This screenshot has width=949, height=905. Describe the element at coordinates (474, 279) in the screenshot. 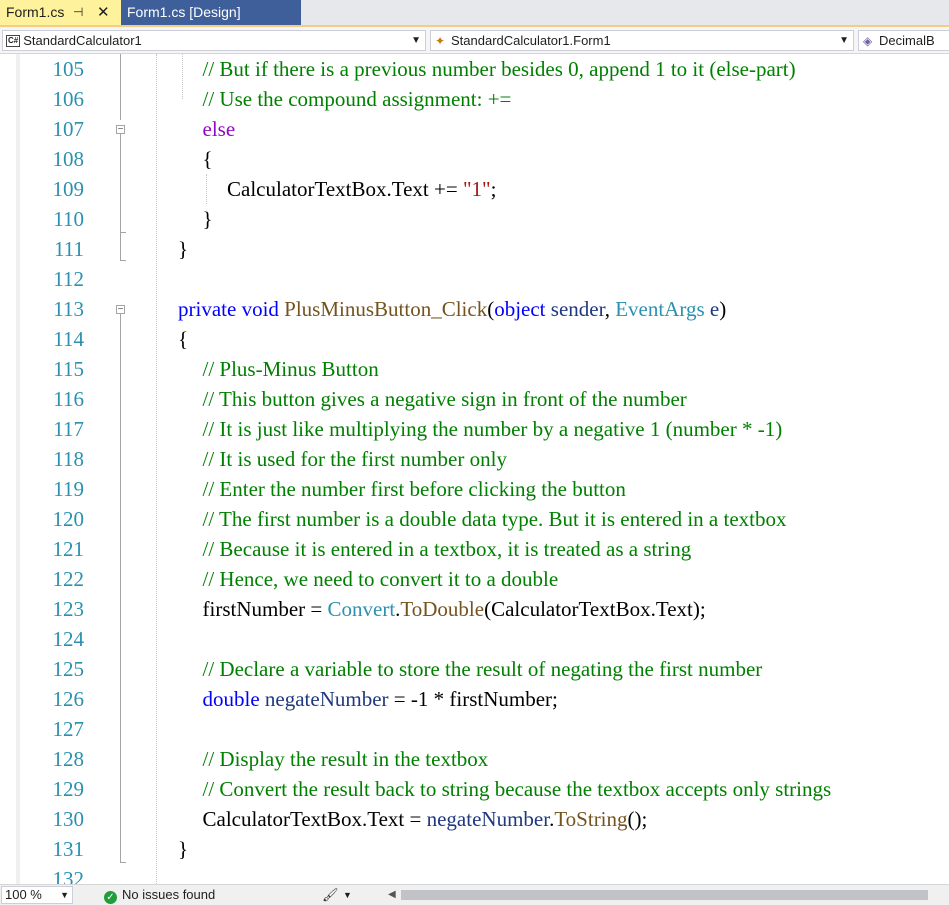

I see `code-line: 112` at that location.